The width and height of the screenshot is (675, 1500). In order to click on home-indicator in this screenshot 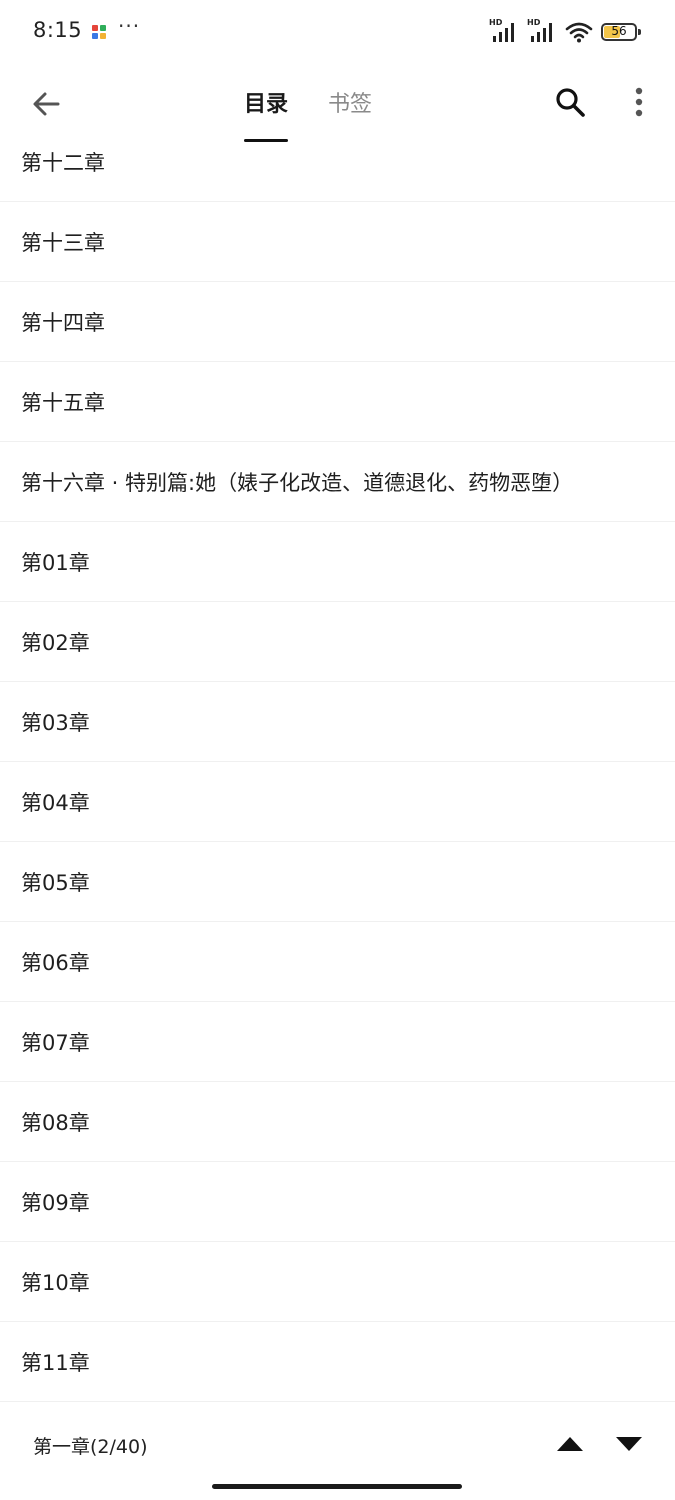, I will do `click(337, 1486)`.